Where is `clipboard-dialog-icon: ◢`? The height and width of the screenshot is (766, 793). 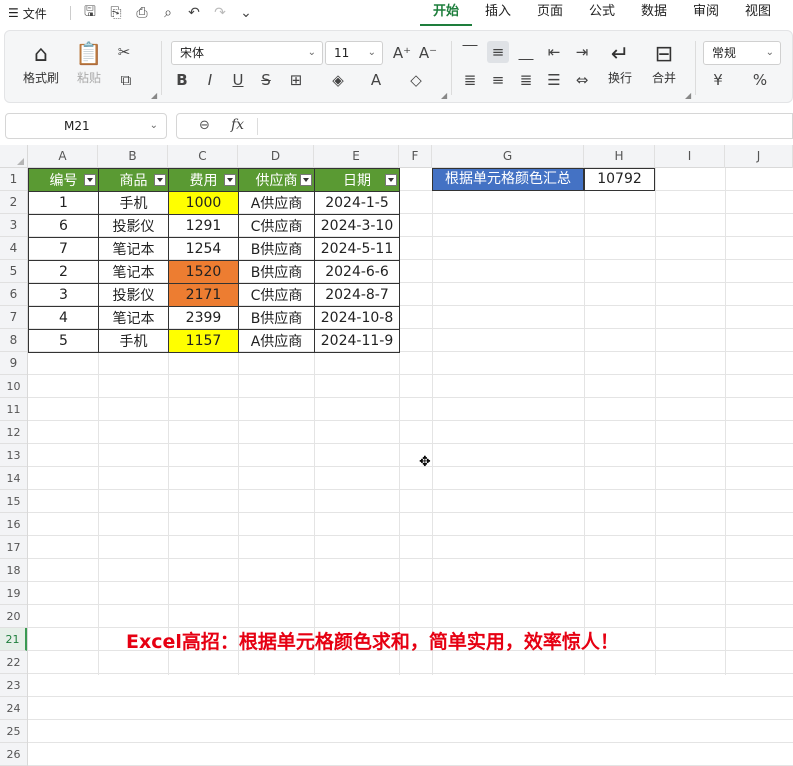 clipboard-dialog-icon: ◢ is located at coordinates (154, 95).